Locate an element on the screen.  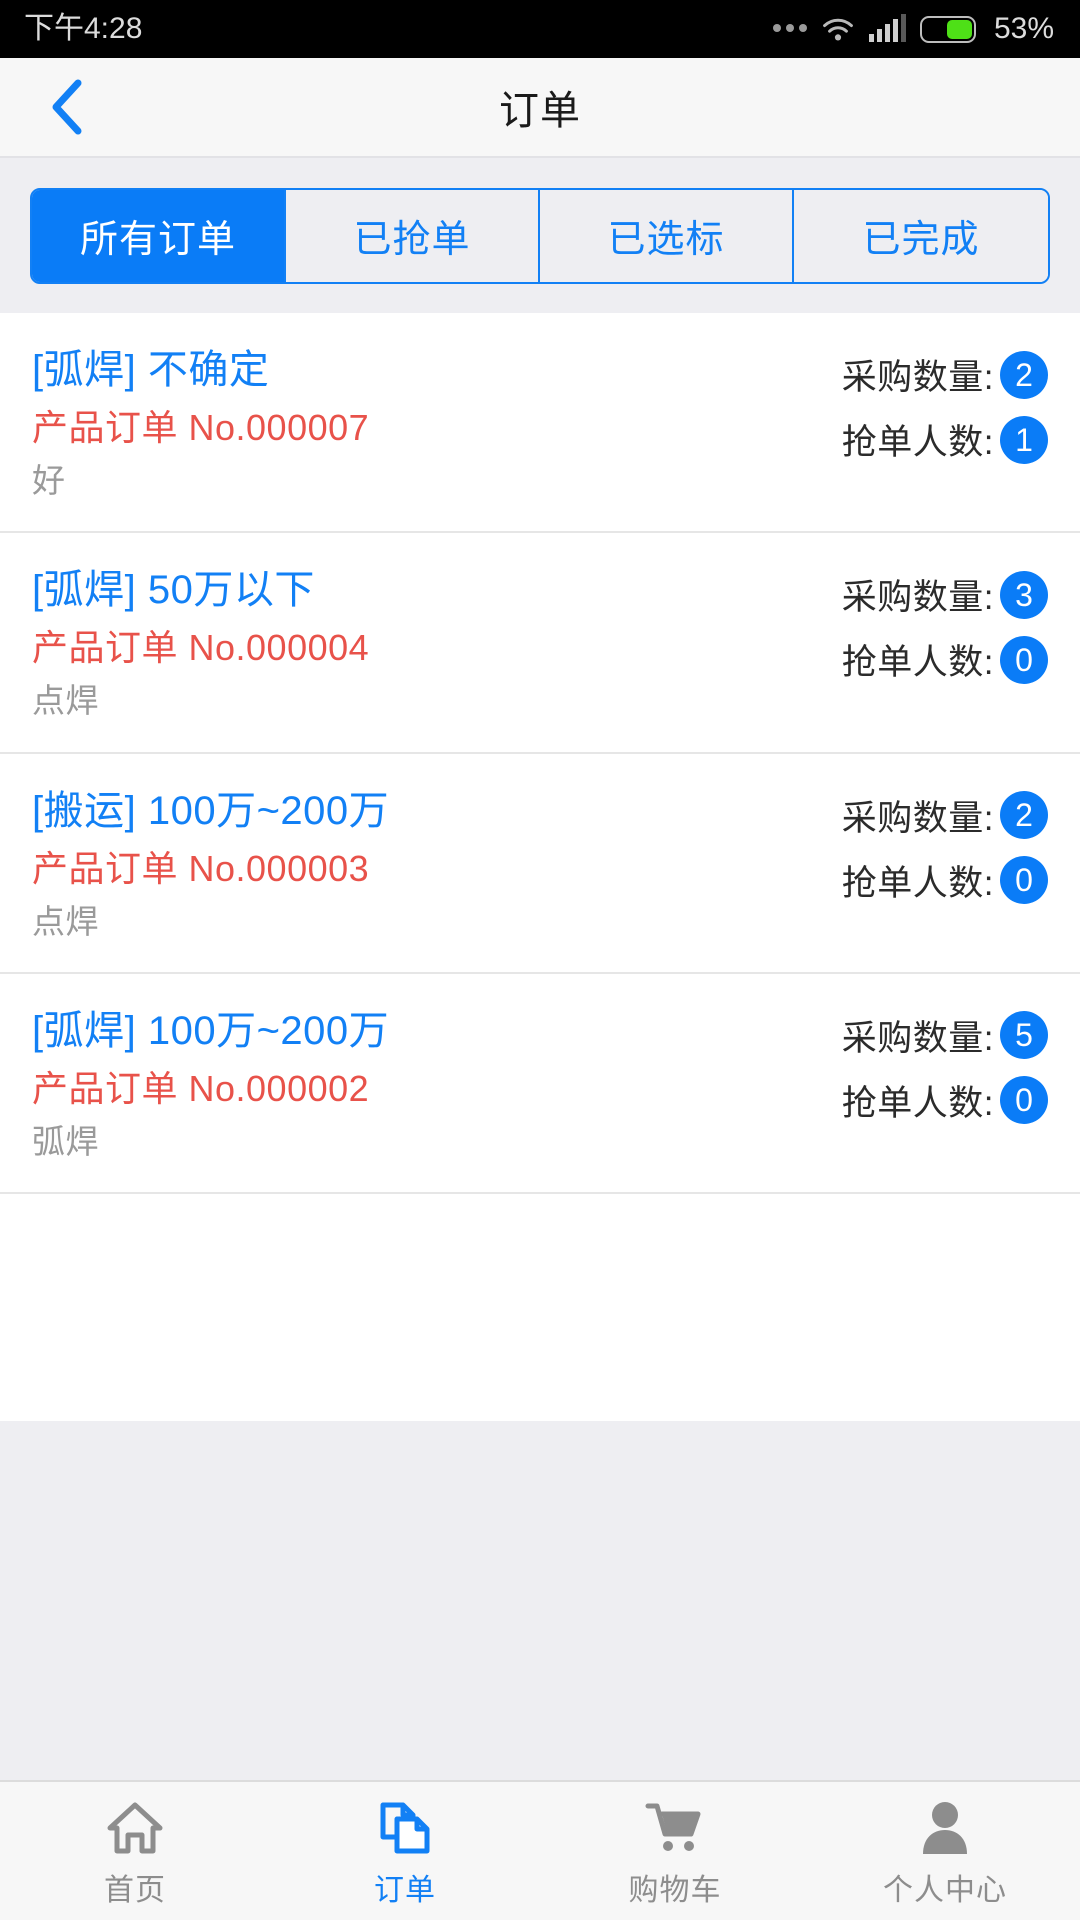
status-bar-icons: 53% is located at coordinates (913, 28).